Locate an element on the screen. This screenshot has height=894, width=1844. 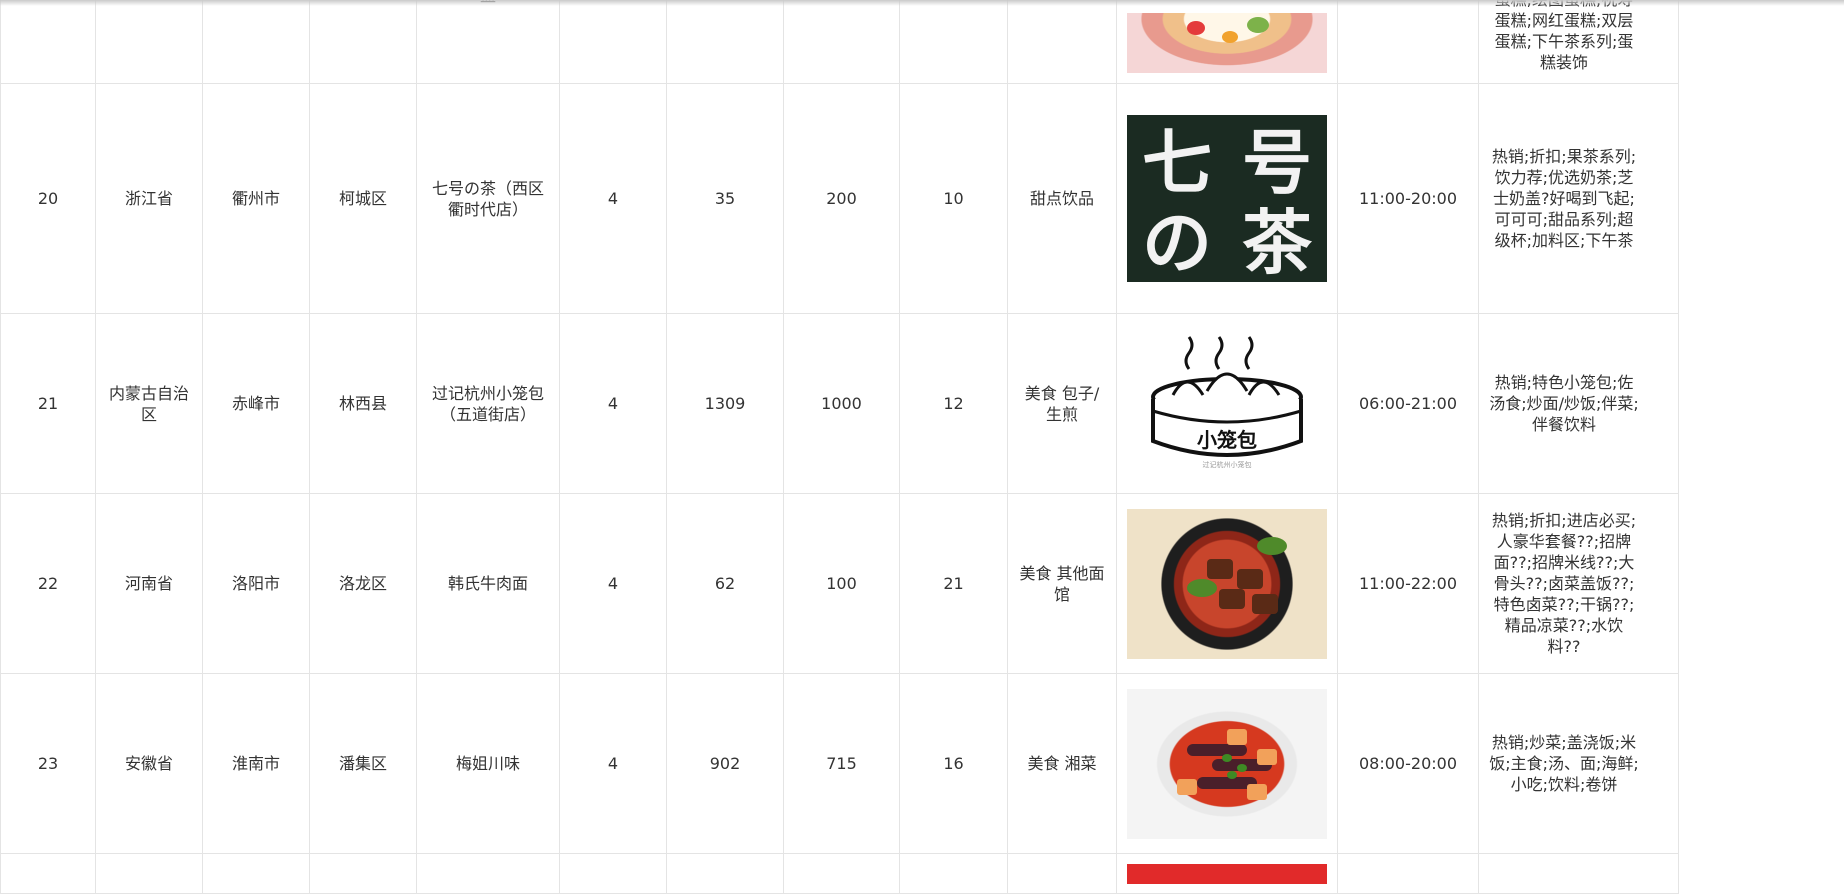
min-order-cell: 715 is located at coordinates (841, 763).